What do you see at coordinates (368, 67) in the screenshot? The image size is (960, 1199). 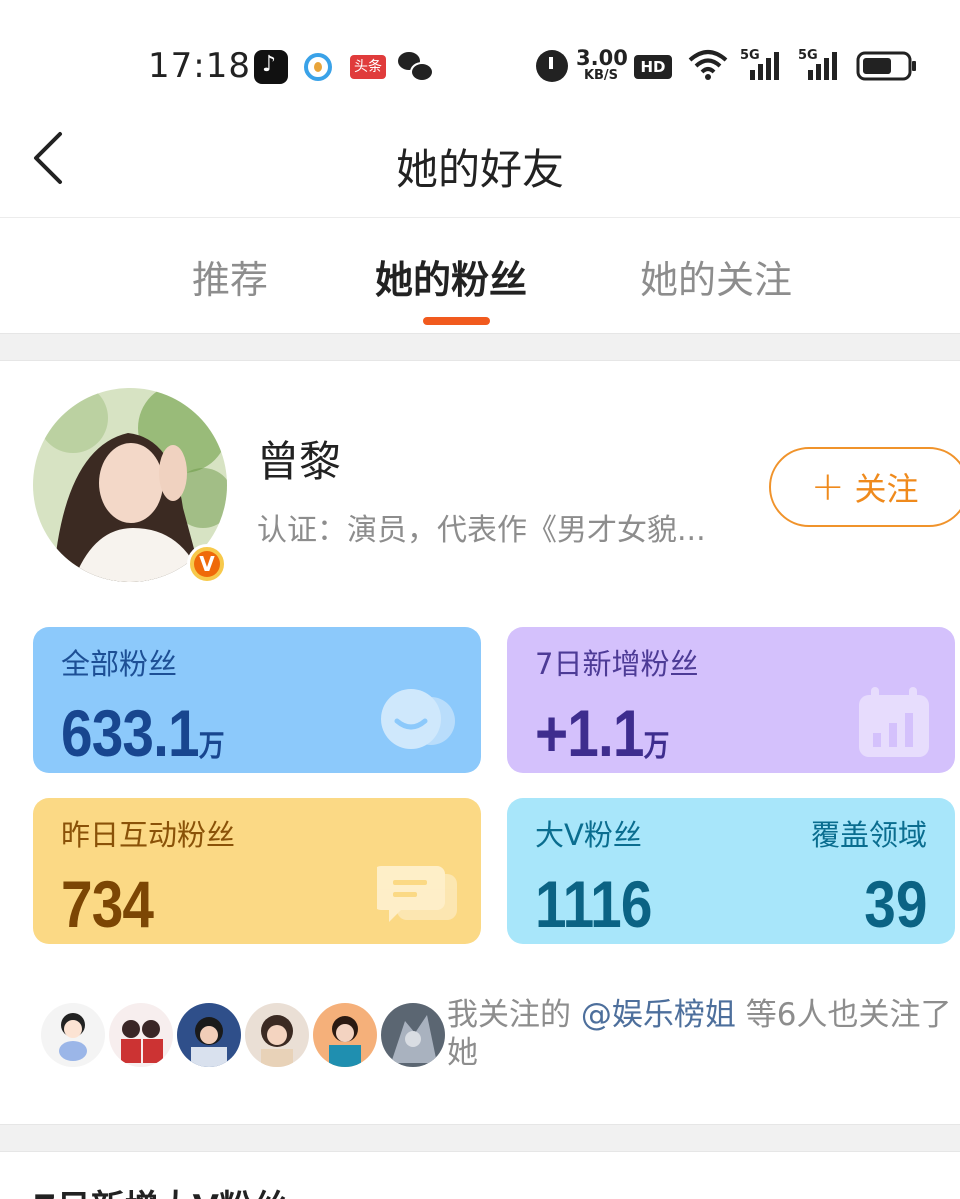 I see `toutiao-icon: 头条` at bounding box center [368, 67].